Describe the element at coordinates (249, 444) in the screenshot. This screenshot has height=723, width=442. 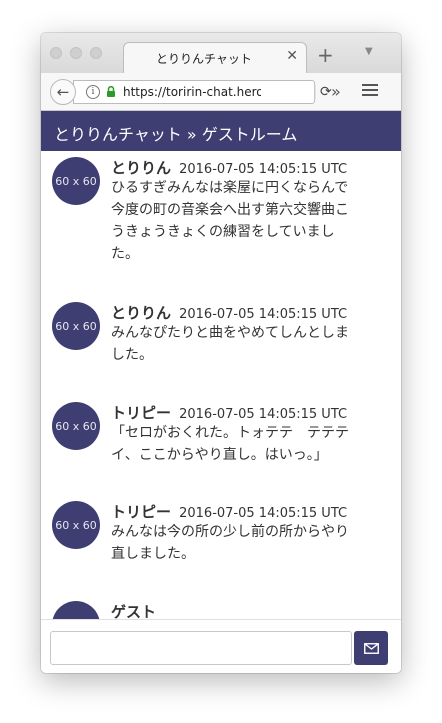
I see `message-body: 「セロがおくれた。トォテテ テテテ イ、ここからやり直し。はいっ。」` at that location.